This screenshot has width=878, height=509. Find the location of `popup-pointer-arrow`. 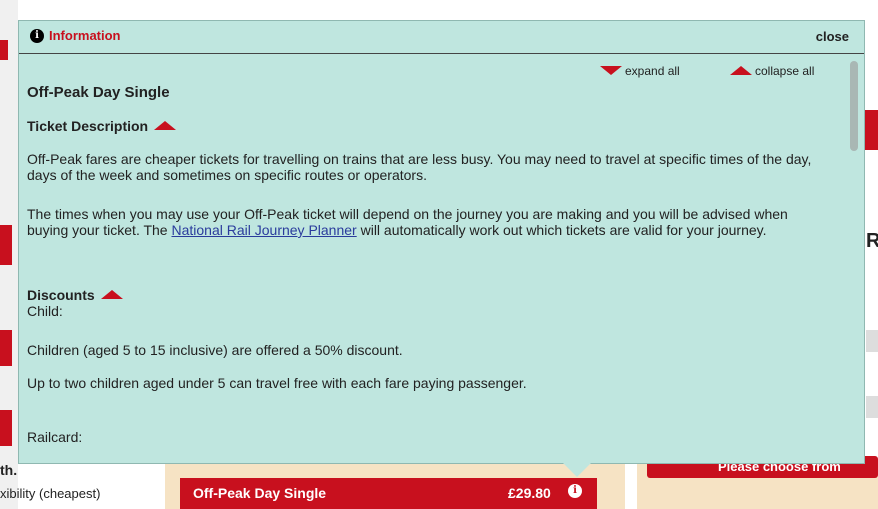

popup-pointer-arrow is located at coordinates (577, 470).